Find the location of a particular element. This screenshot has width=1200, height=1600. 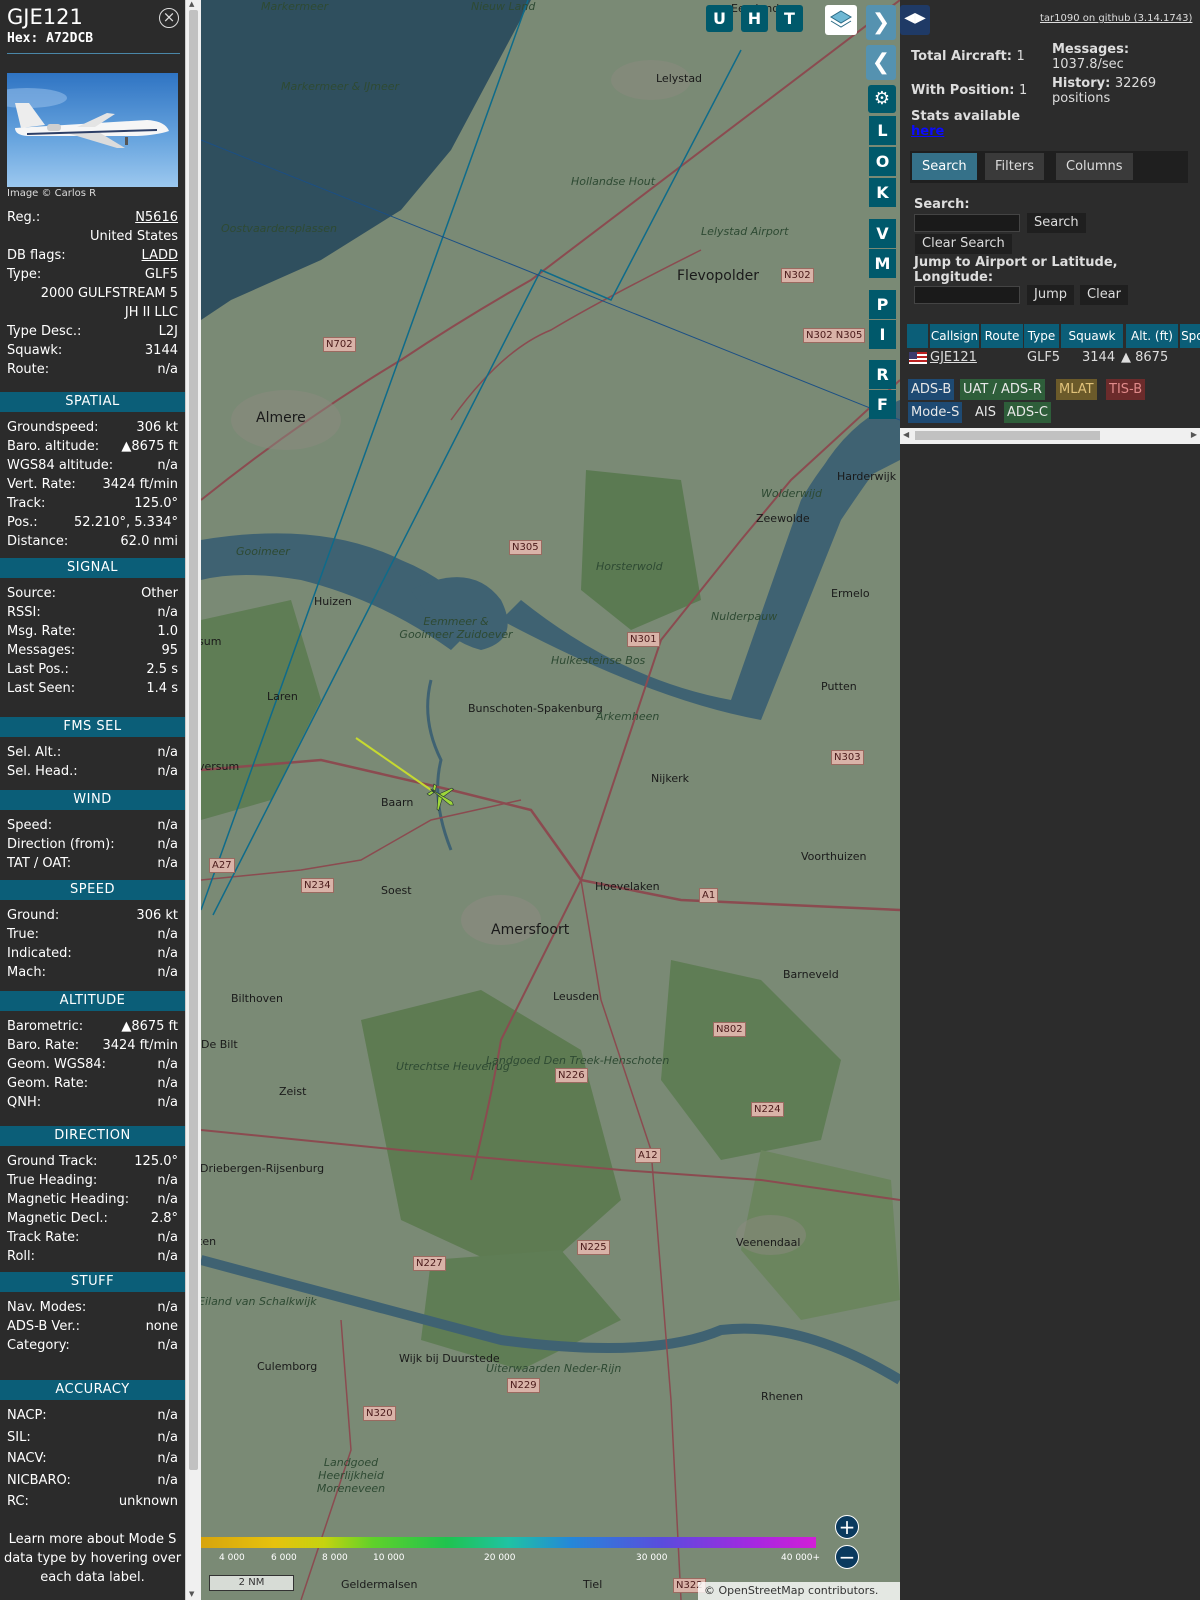

clear-jump-button: Clear is located at coordinates (1104, 295).